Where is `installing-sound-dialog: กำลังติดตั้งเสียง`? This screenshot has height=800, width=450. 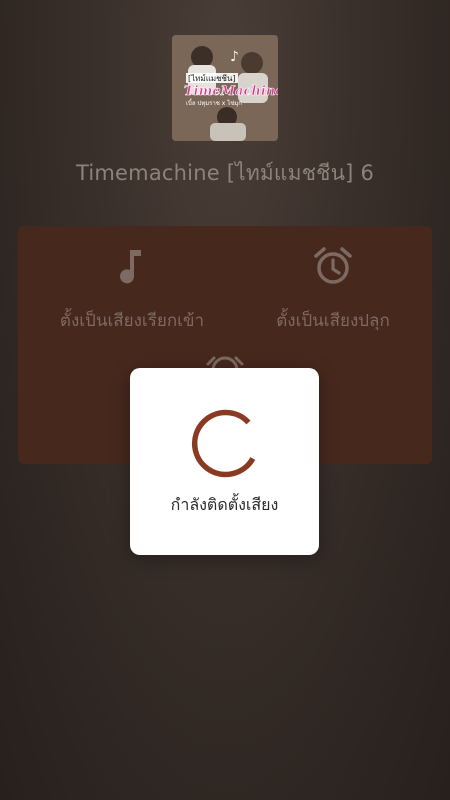 installing-sound-dialog: กำลังติดตั้งเสียง is located at coordinates (224, 461).